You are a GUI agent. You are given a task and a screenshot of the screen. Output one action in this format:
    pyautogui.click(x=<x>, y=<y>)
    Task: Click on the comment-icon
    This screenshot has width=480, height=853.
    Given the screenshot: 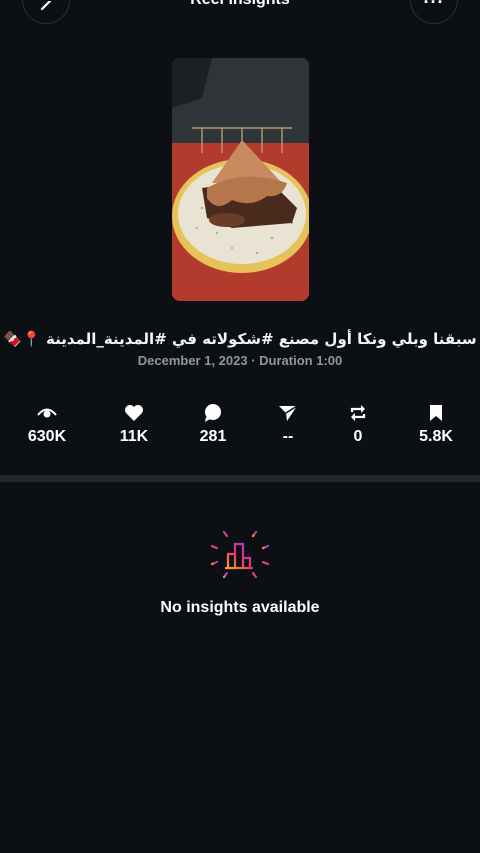 What is the action you would take?
    pyautogui.click(x=213, y=413)
    